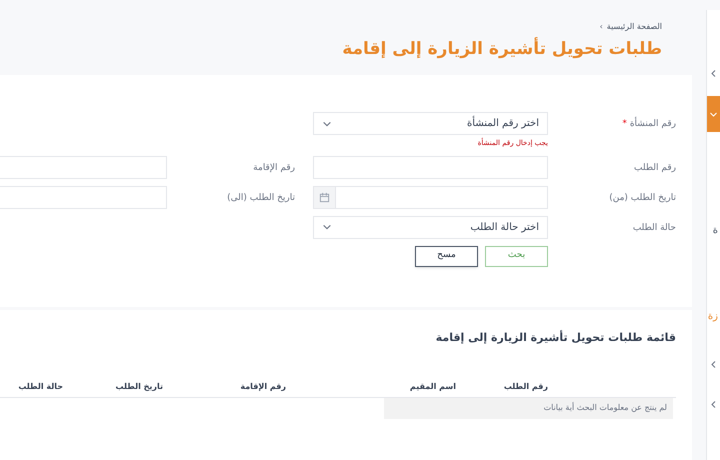 This screenshot has height=460, width=720. I want to click on column-header: تاريخ الطلب, so click(139, 386).